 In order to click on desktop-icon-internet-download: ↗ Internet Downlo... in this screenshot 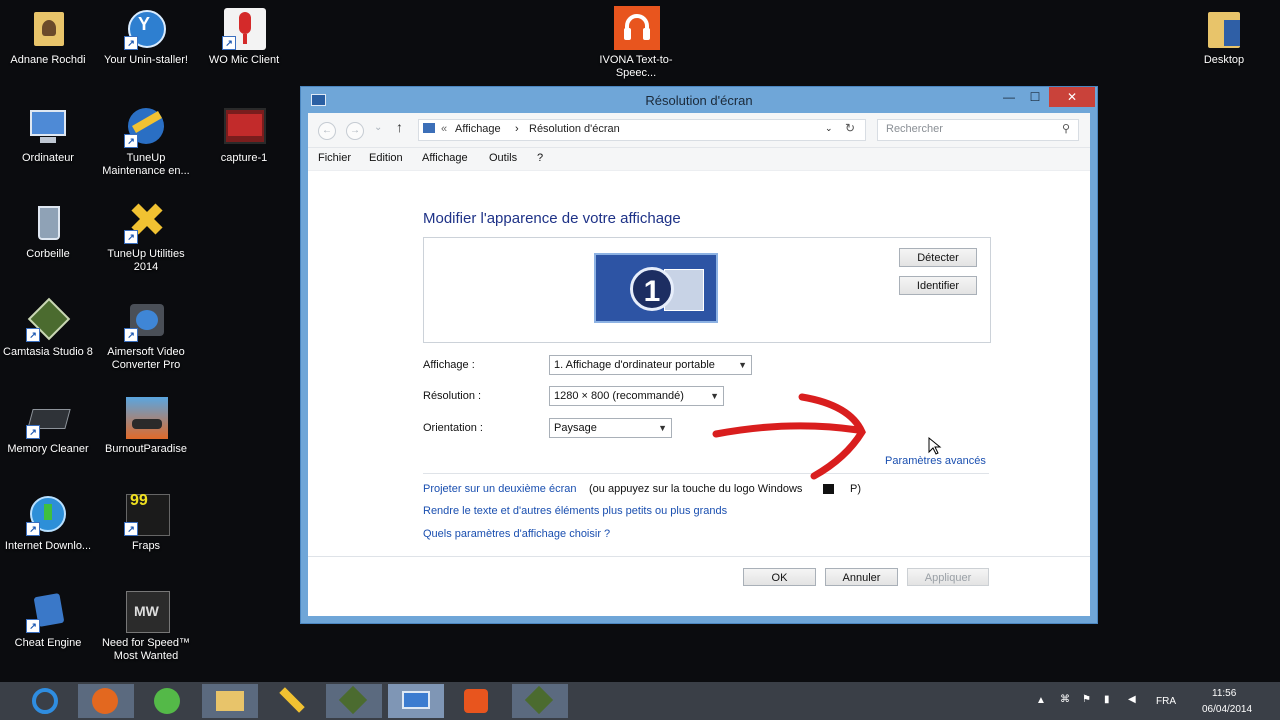, I will do `click(48, 522)`.